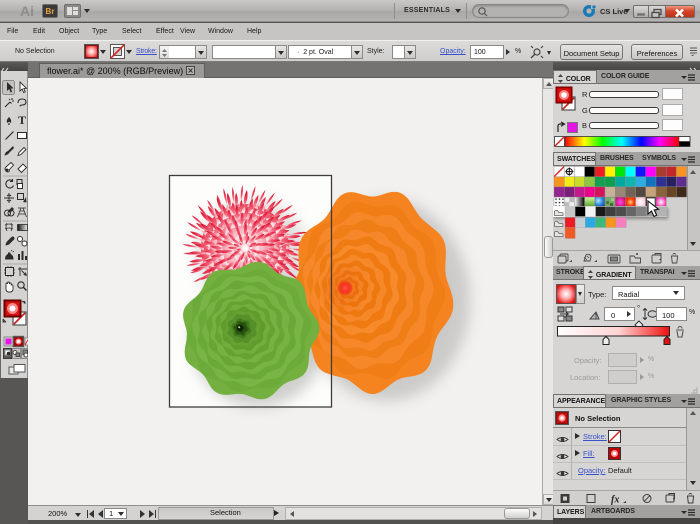 The width and height of the screenshot is (700, 524). What do you see at coordinates (615, 500) in the screenshot?
I see `svg-text: fx` at bounding box center [615, 500].